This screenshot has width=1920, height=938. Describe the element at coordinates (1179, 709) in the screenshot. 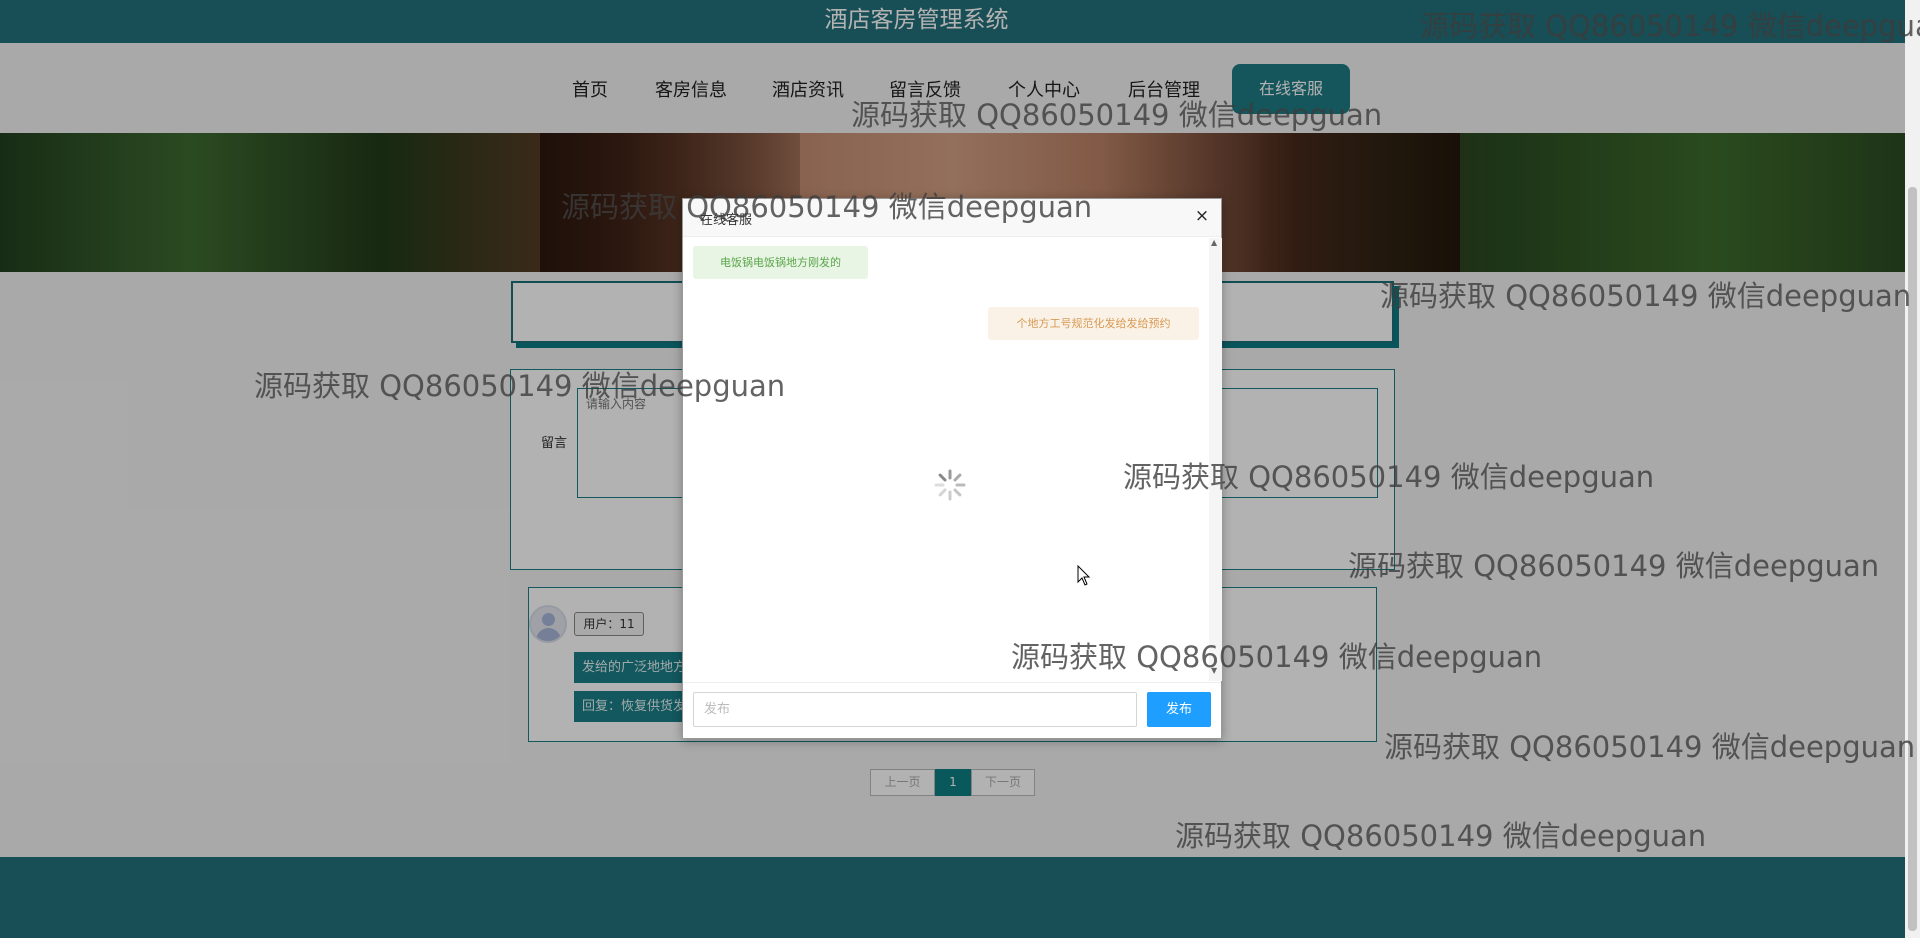

I see `send-button: 发布` at that location.